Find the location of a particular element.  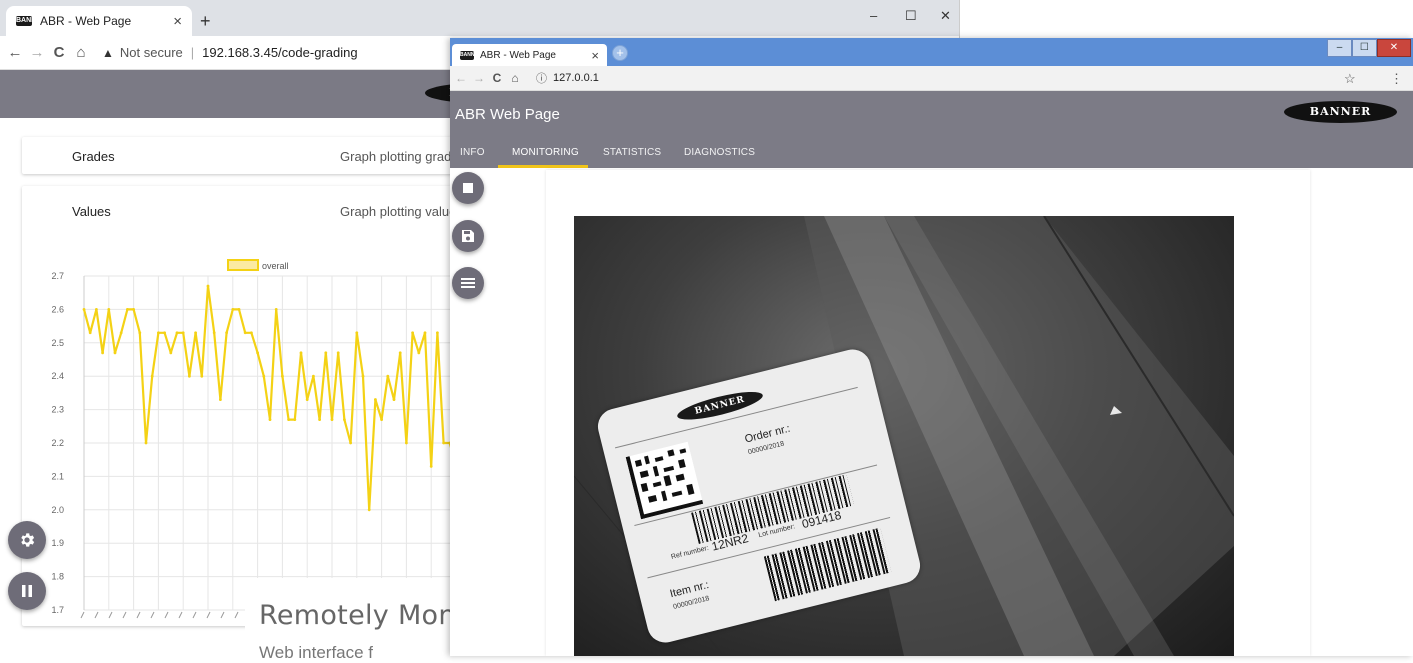

tab-strip: BANNER ABR - Web Page × + – ☐ ✕ is located at coordinates (479, 18).